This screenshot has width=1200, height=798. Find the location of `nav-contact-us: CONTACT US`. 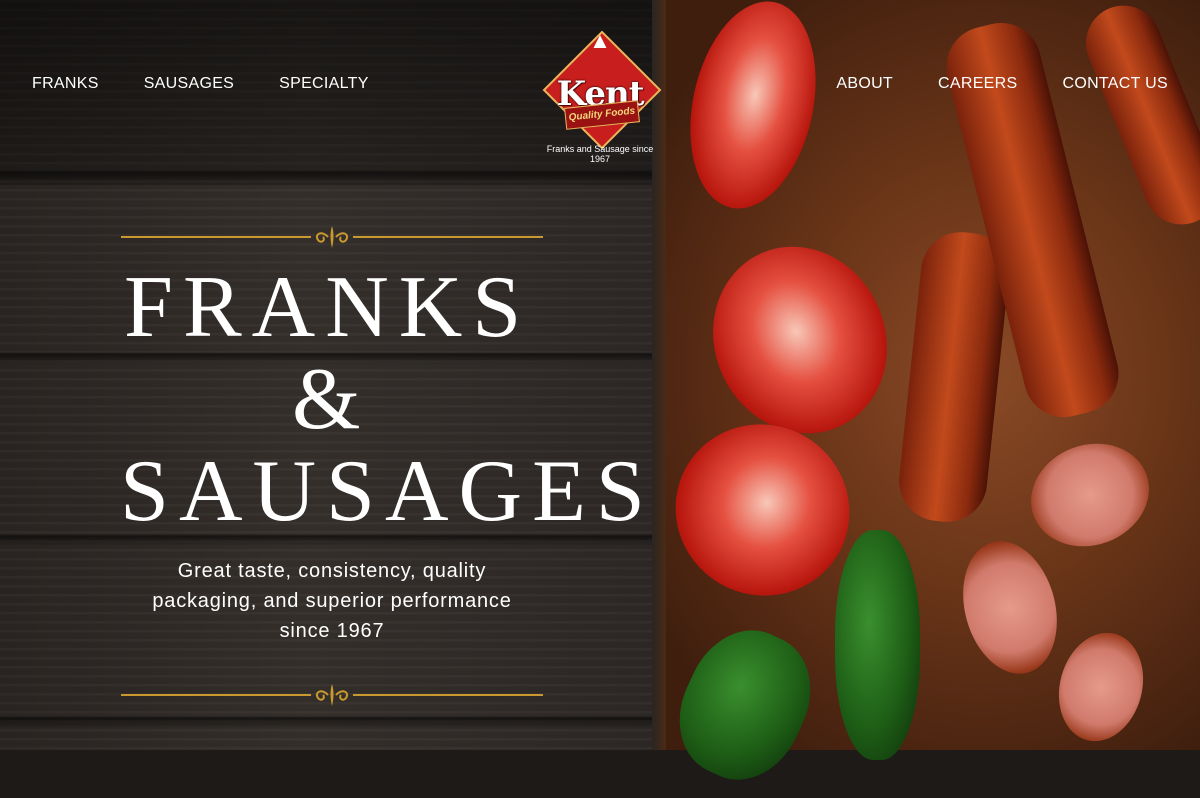

nav-contact-us: CONTACT US is located at coordinates (1115, 84).